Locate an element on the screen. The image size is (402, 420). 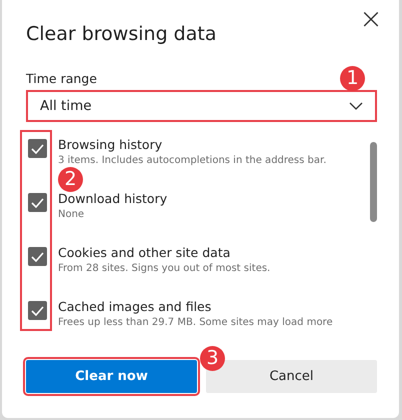
chevron-down-icon is located at coordinates (356, 106).